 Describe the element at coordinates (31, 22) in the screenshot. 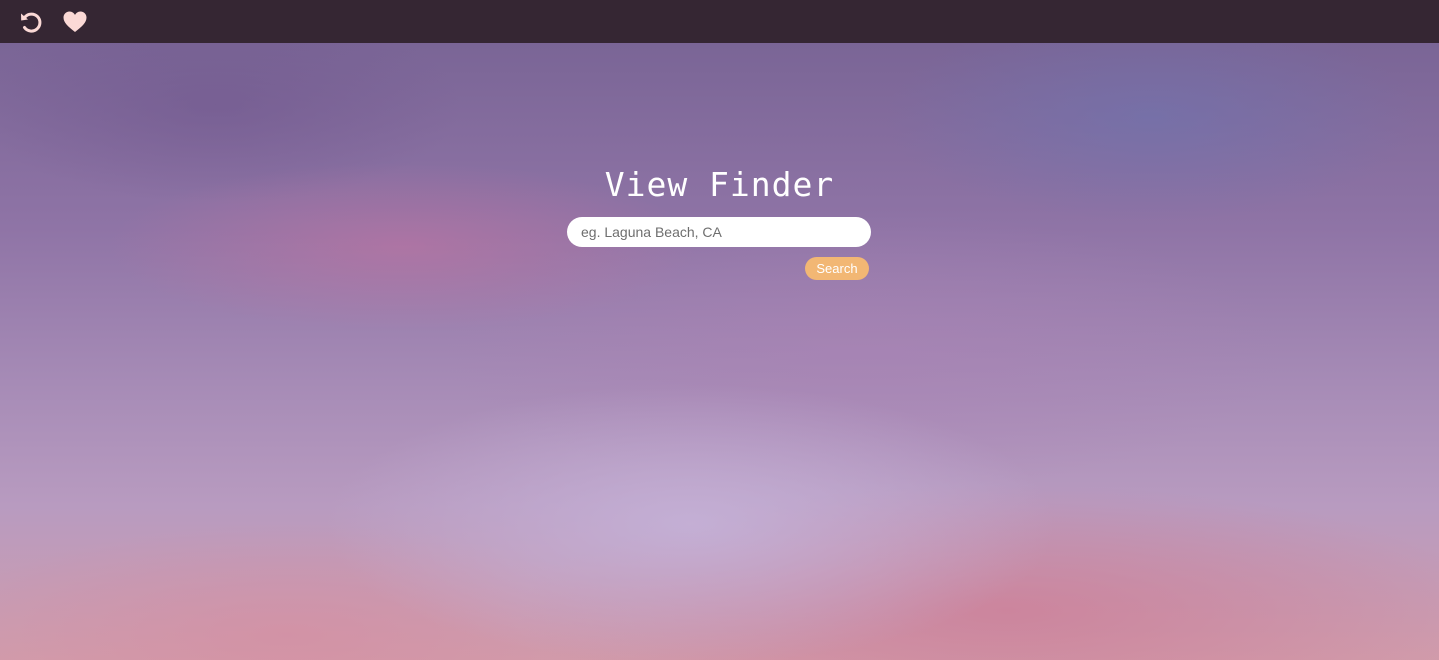

I see `refresh-icon` at that location.